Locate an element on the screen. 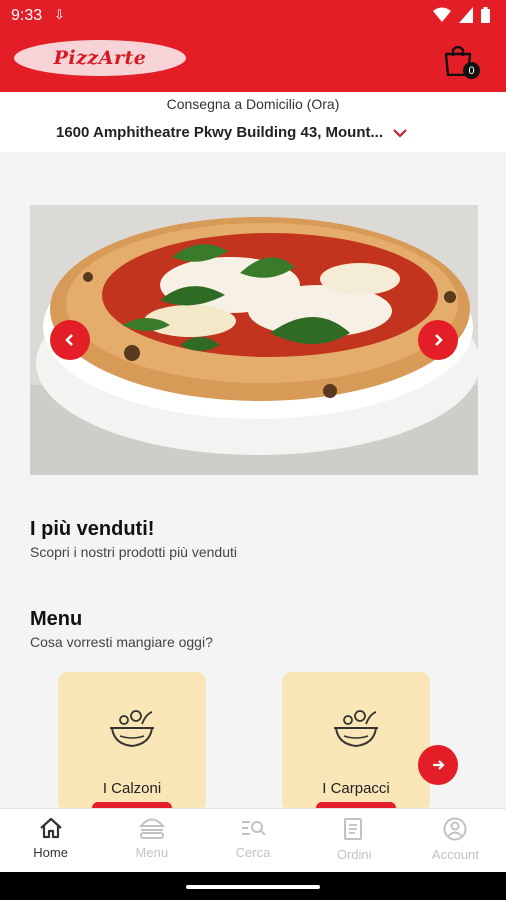 This screenshot has width=506, height=900. burger-icon is located at coordinates (151, 828).